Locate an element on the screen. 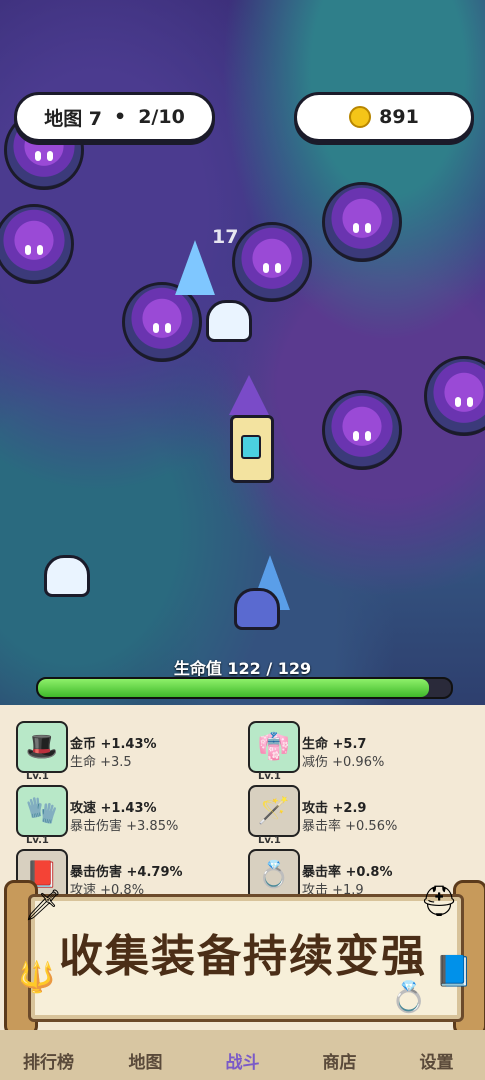 This screenshot has width=485, height=1080. tower-window is located at coordinates (251, 447).